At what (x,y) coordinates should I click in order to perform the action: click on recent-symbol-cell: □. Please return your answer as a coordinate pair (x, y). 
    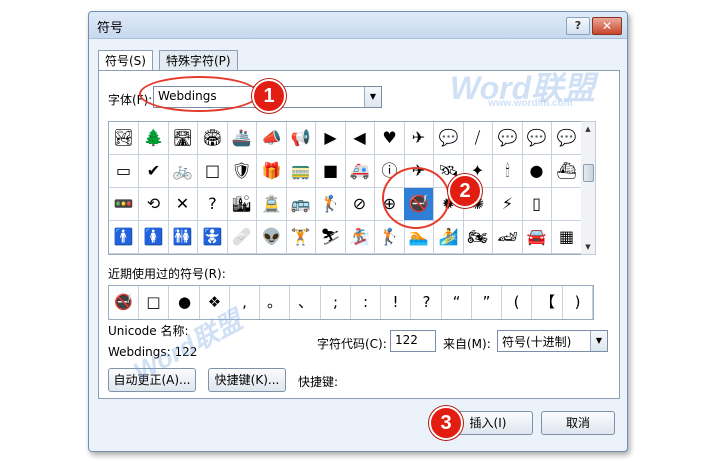
    Looking at the image, I should click on (154, 302).